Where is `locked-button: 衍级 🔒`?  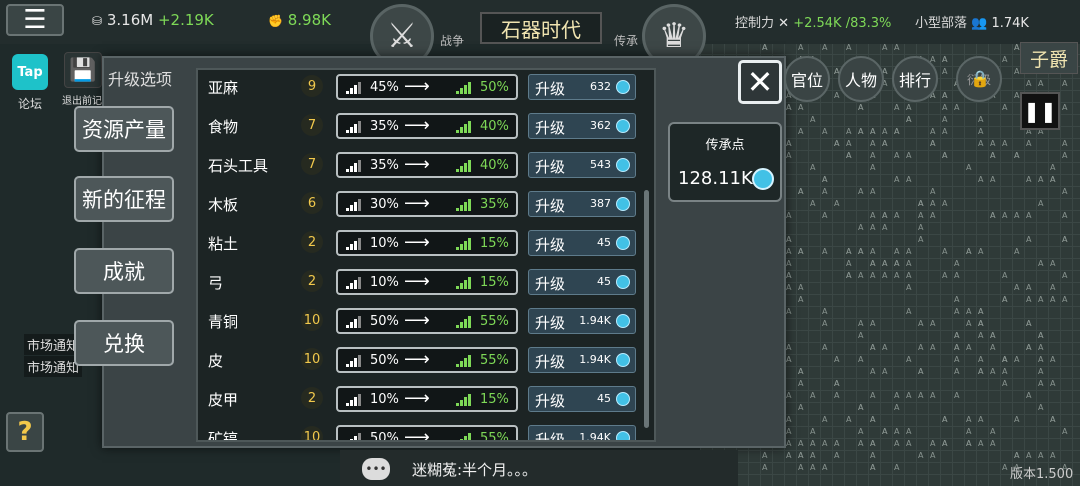
locked-button: 衍级 🔒 is located at coordinates (979, 79).